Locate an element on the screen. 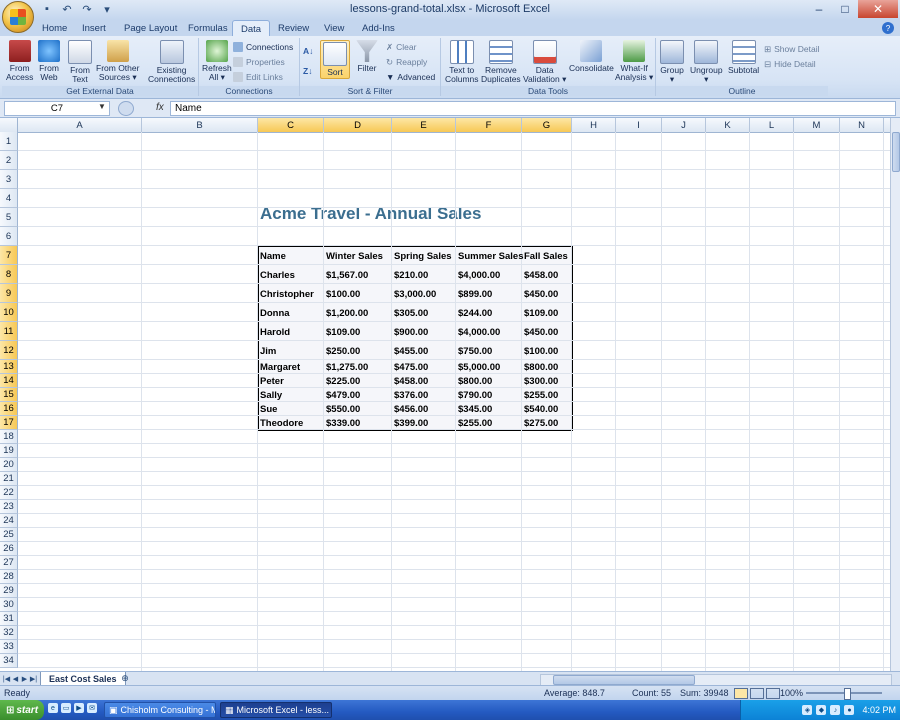  page-layout-view-icon is located at coordinates (757, 693).